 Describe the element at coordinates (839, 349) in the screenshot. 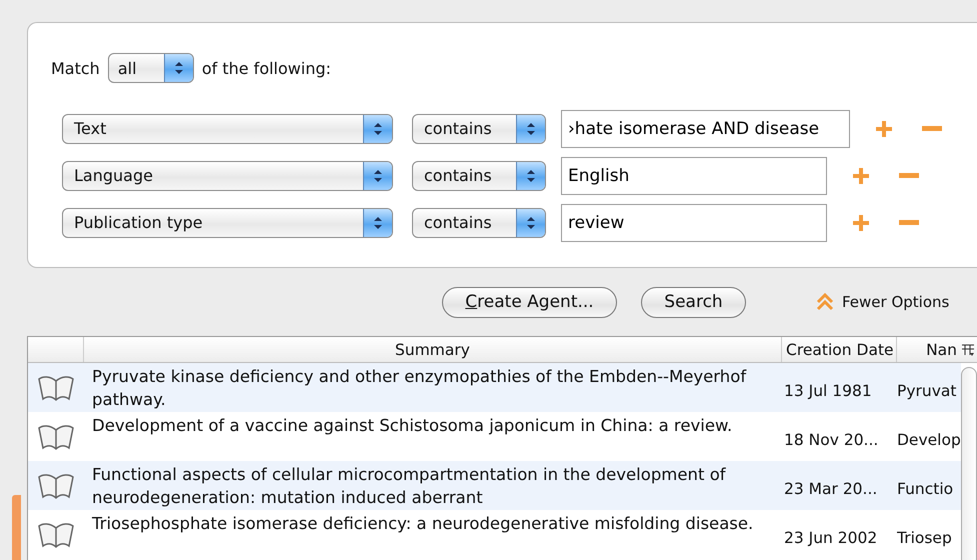

I see `column-header: Creation Date` at that location.